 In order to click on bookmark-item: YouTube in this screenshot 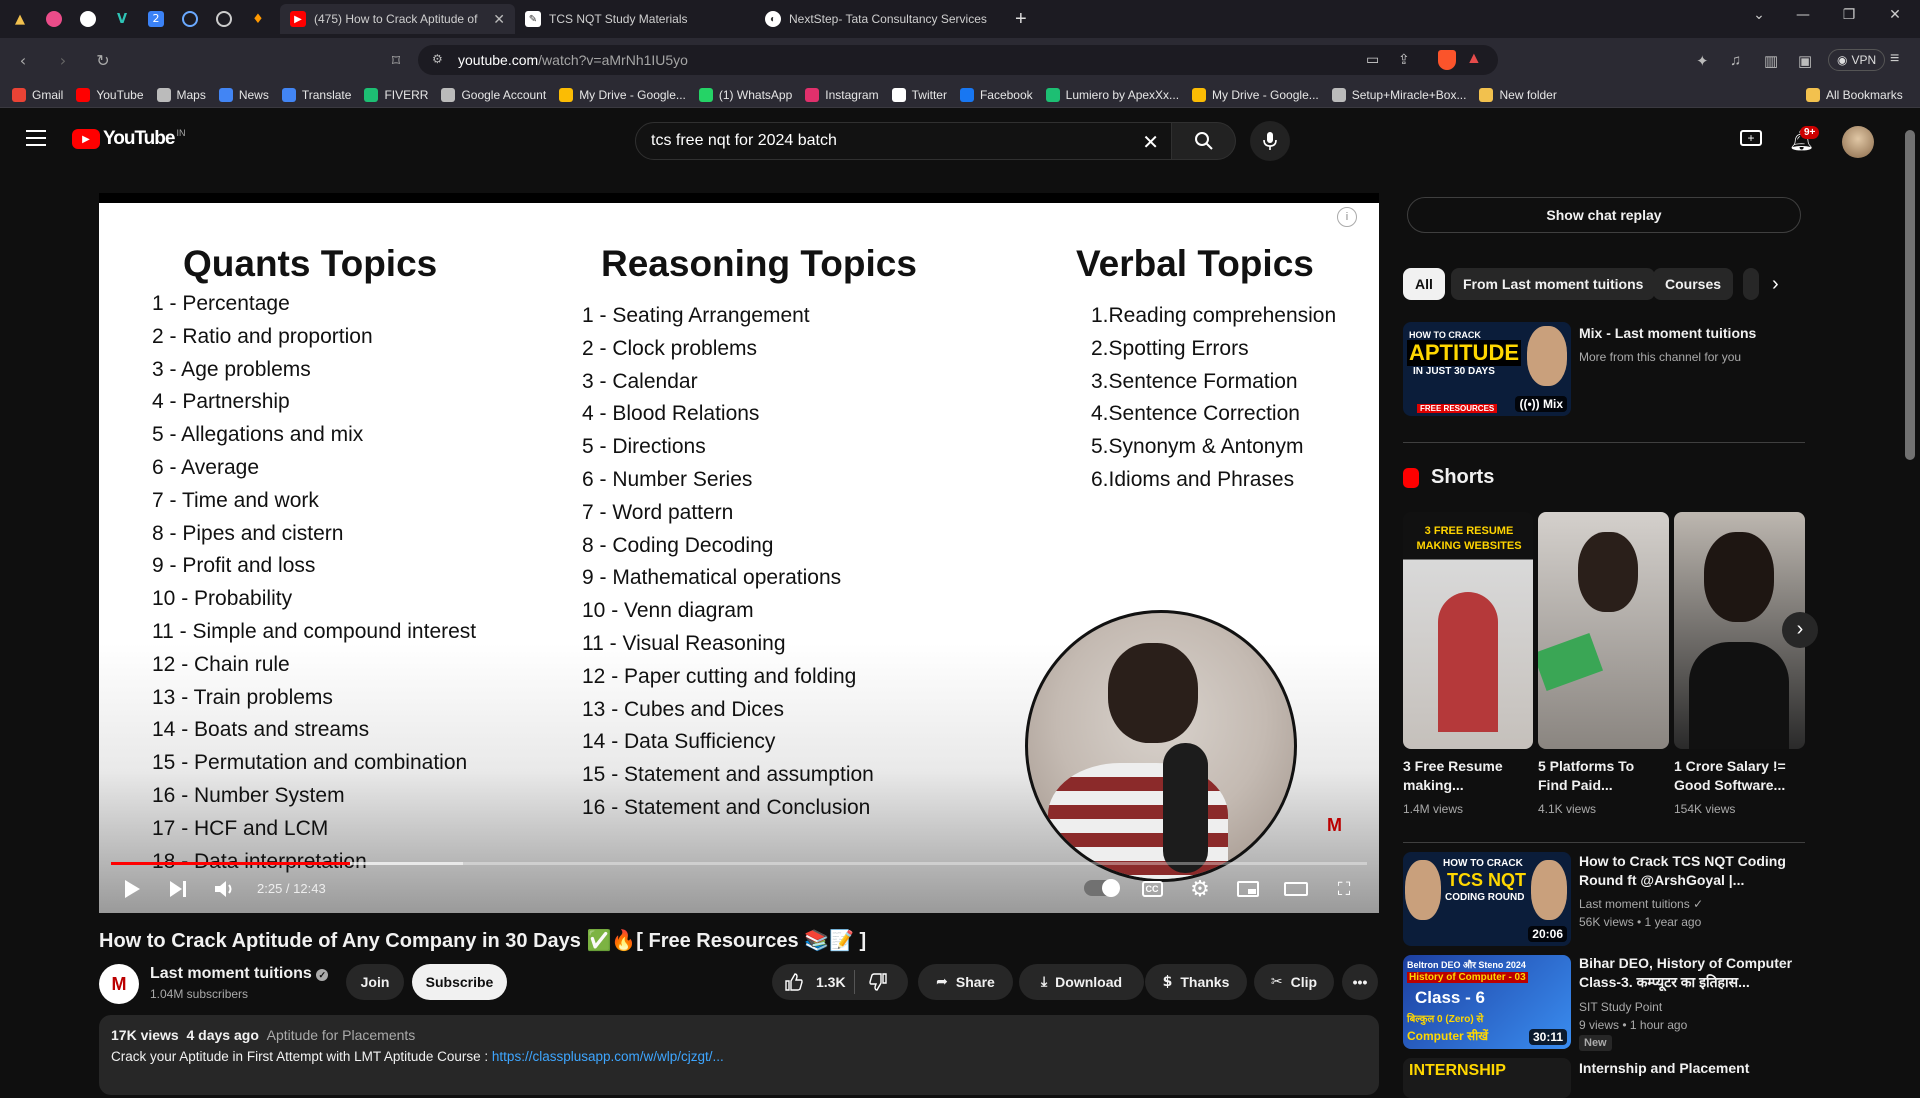, I will do `click(110, 94)`.